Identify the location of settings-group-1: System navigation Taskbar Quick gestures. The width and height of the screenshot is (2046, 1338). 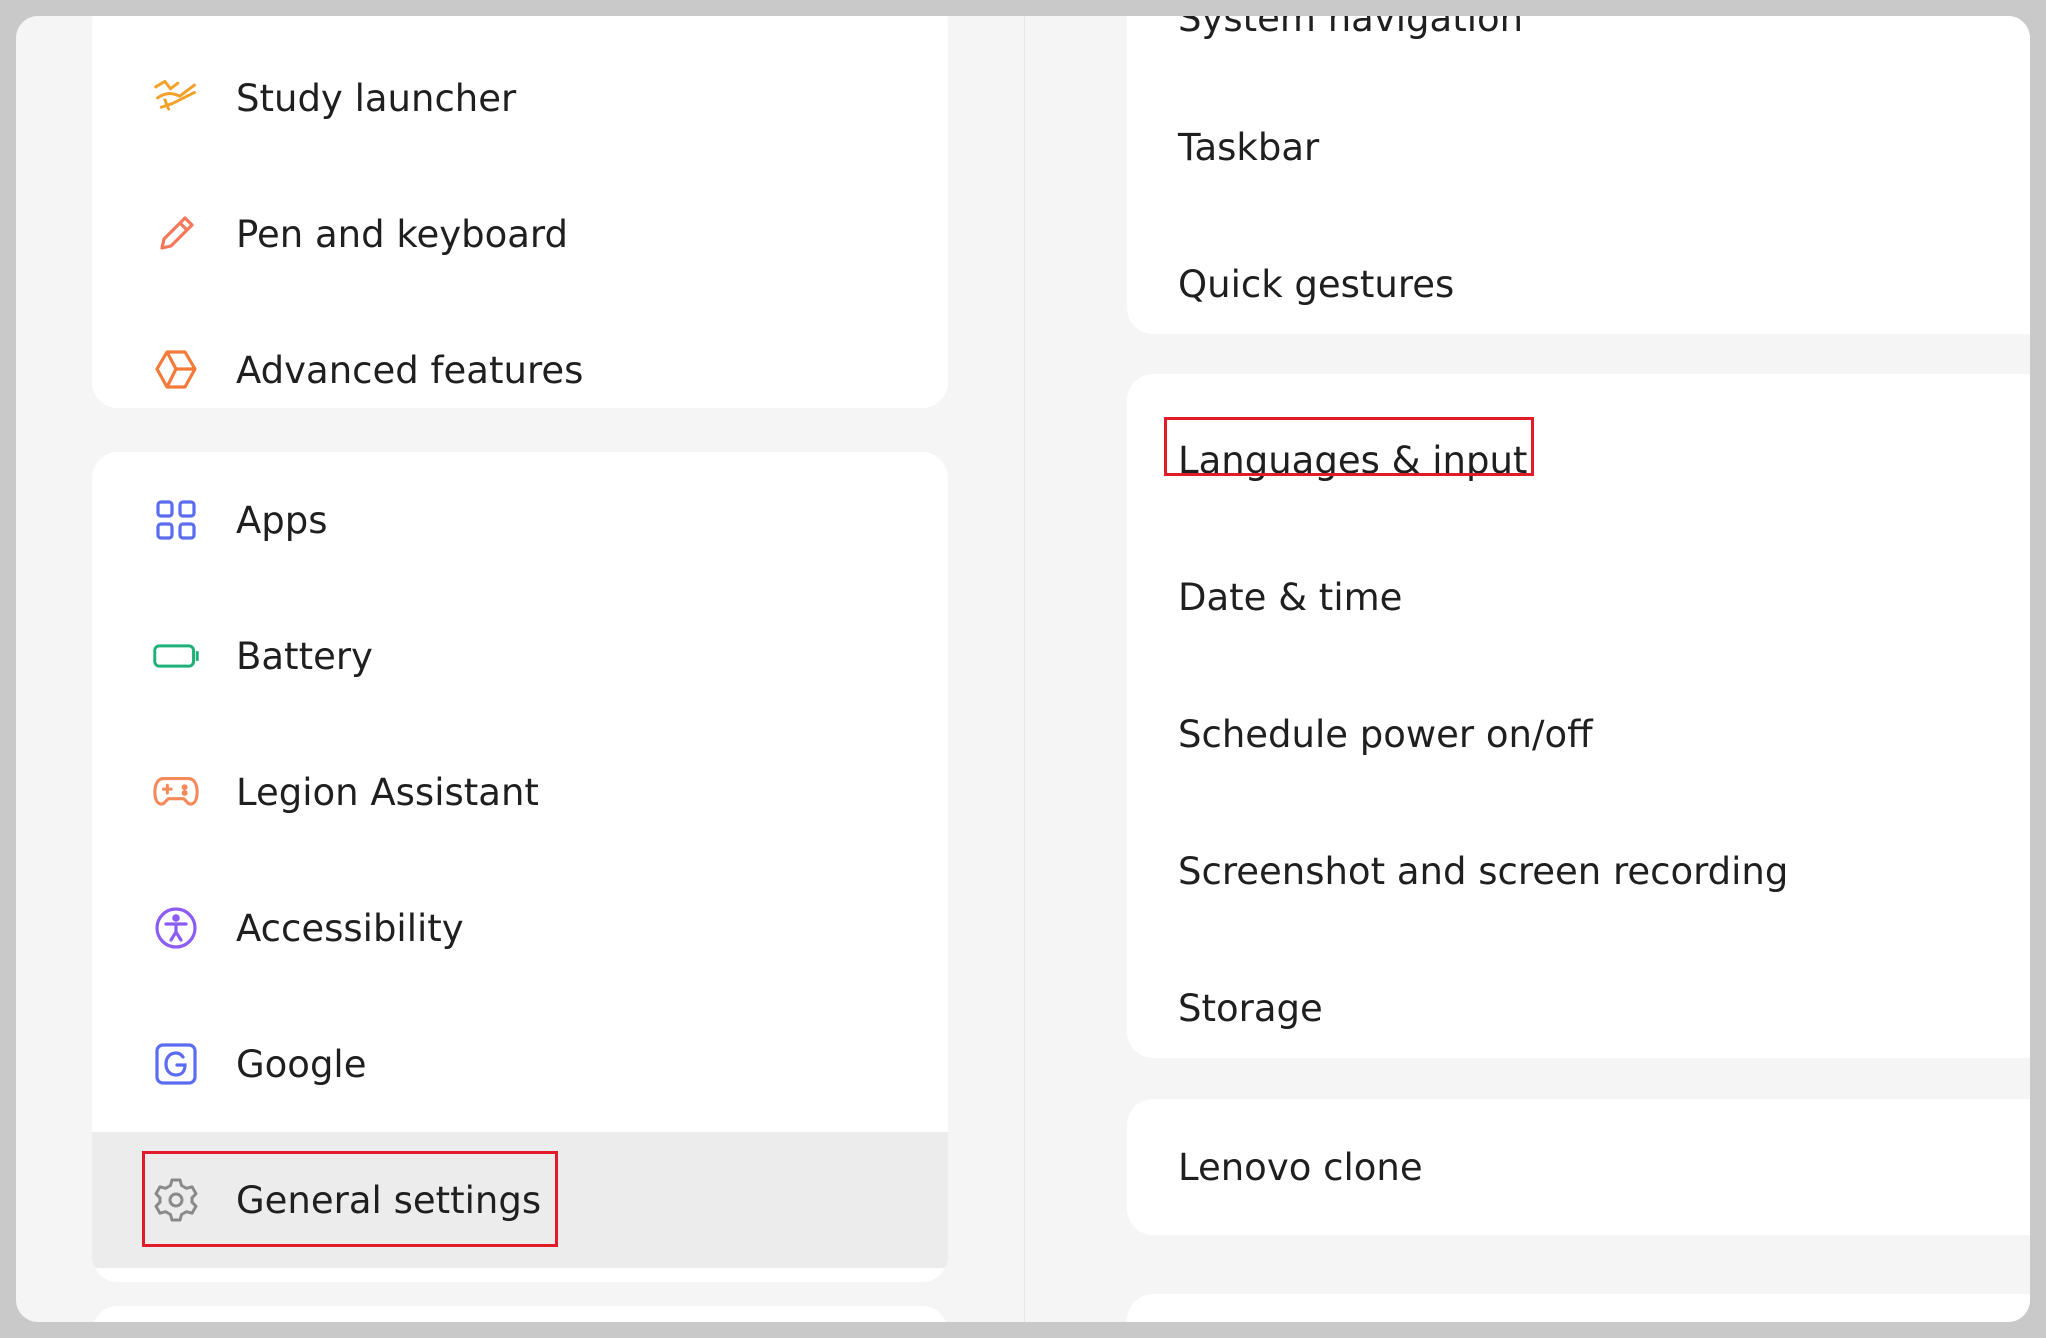
(1578, 175).